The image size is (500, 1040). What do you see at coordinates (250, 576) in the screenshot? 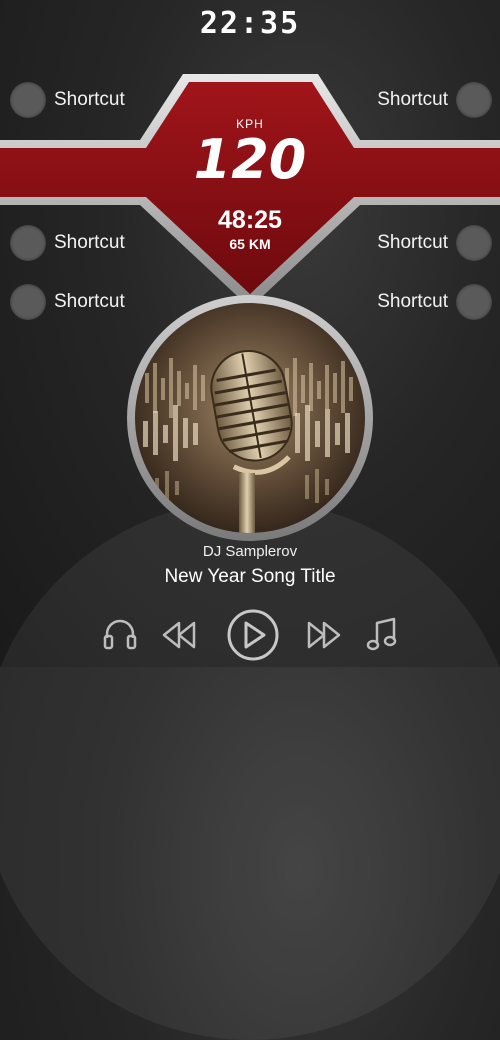
I see `song-title: New Year Song Title` at bounding box center [250, 576].